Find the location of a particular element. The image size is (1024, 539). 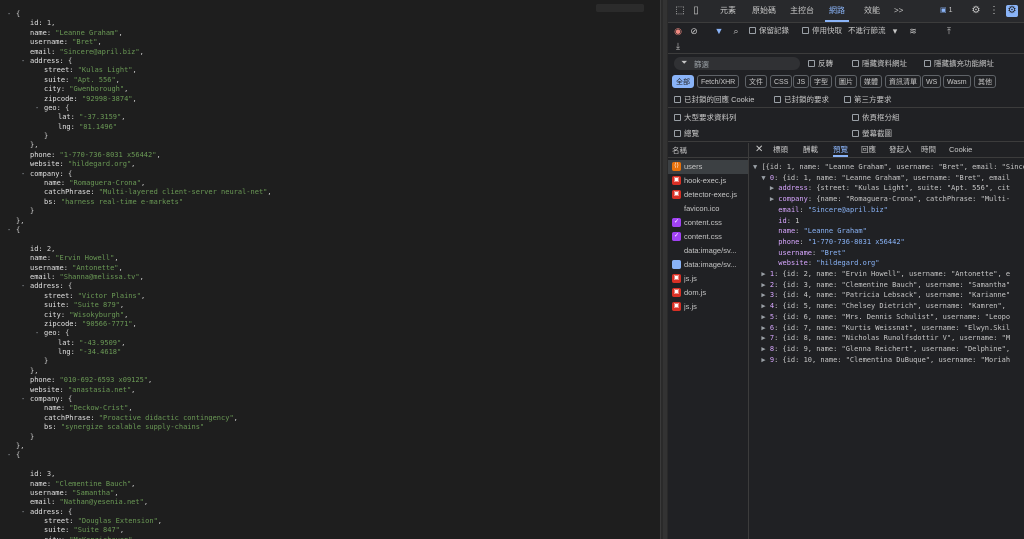

tab-performance: 效能 is located at coordinates (872, 11).